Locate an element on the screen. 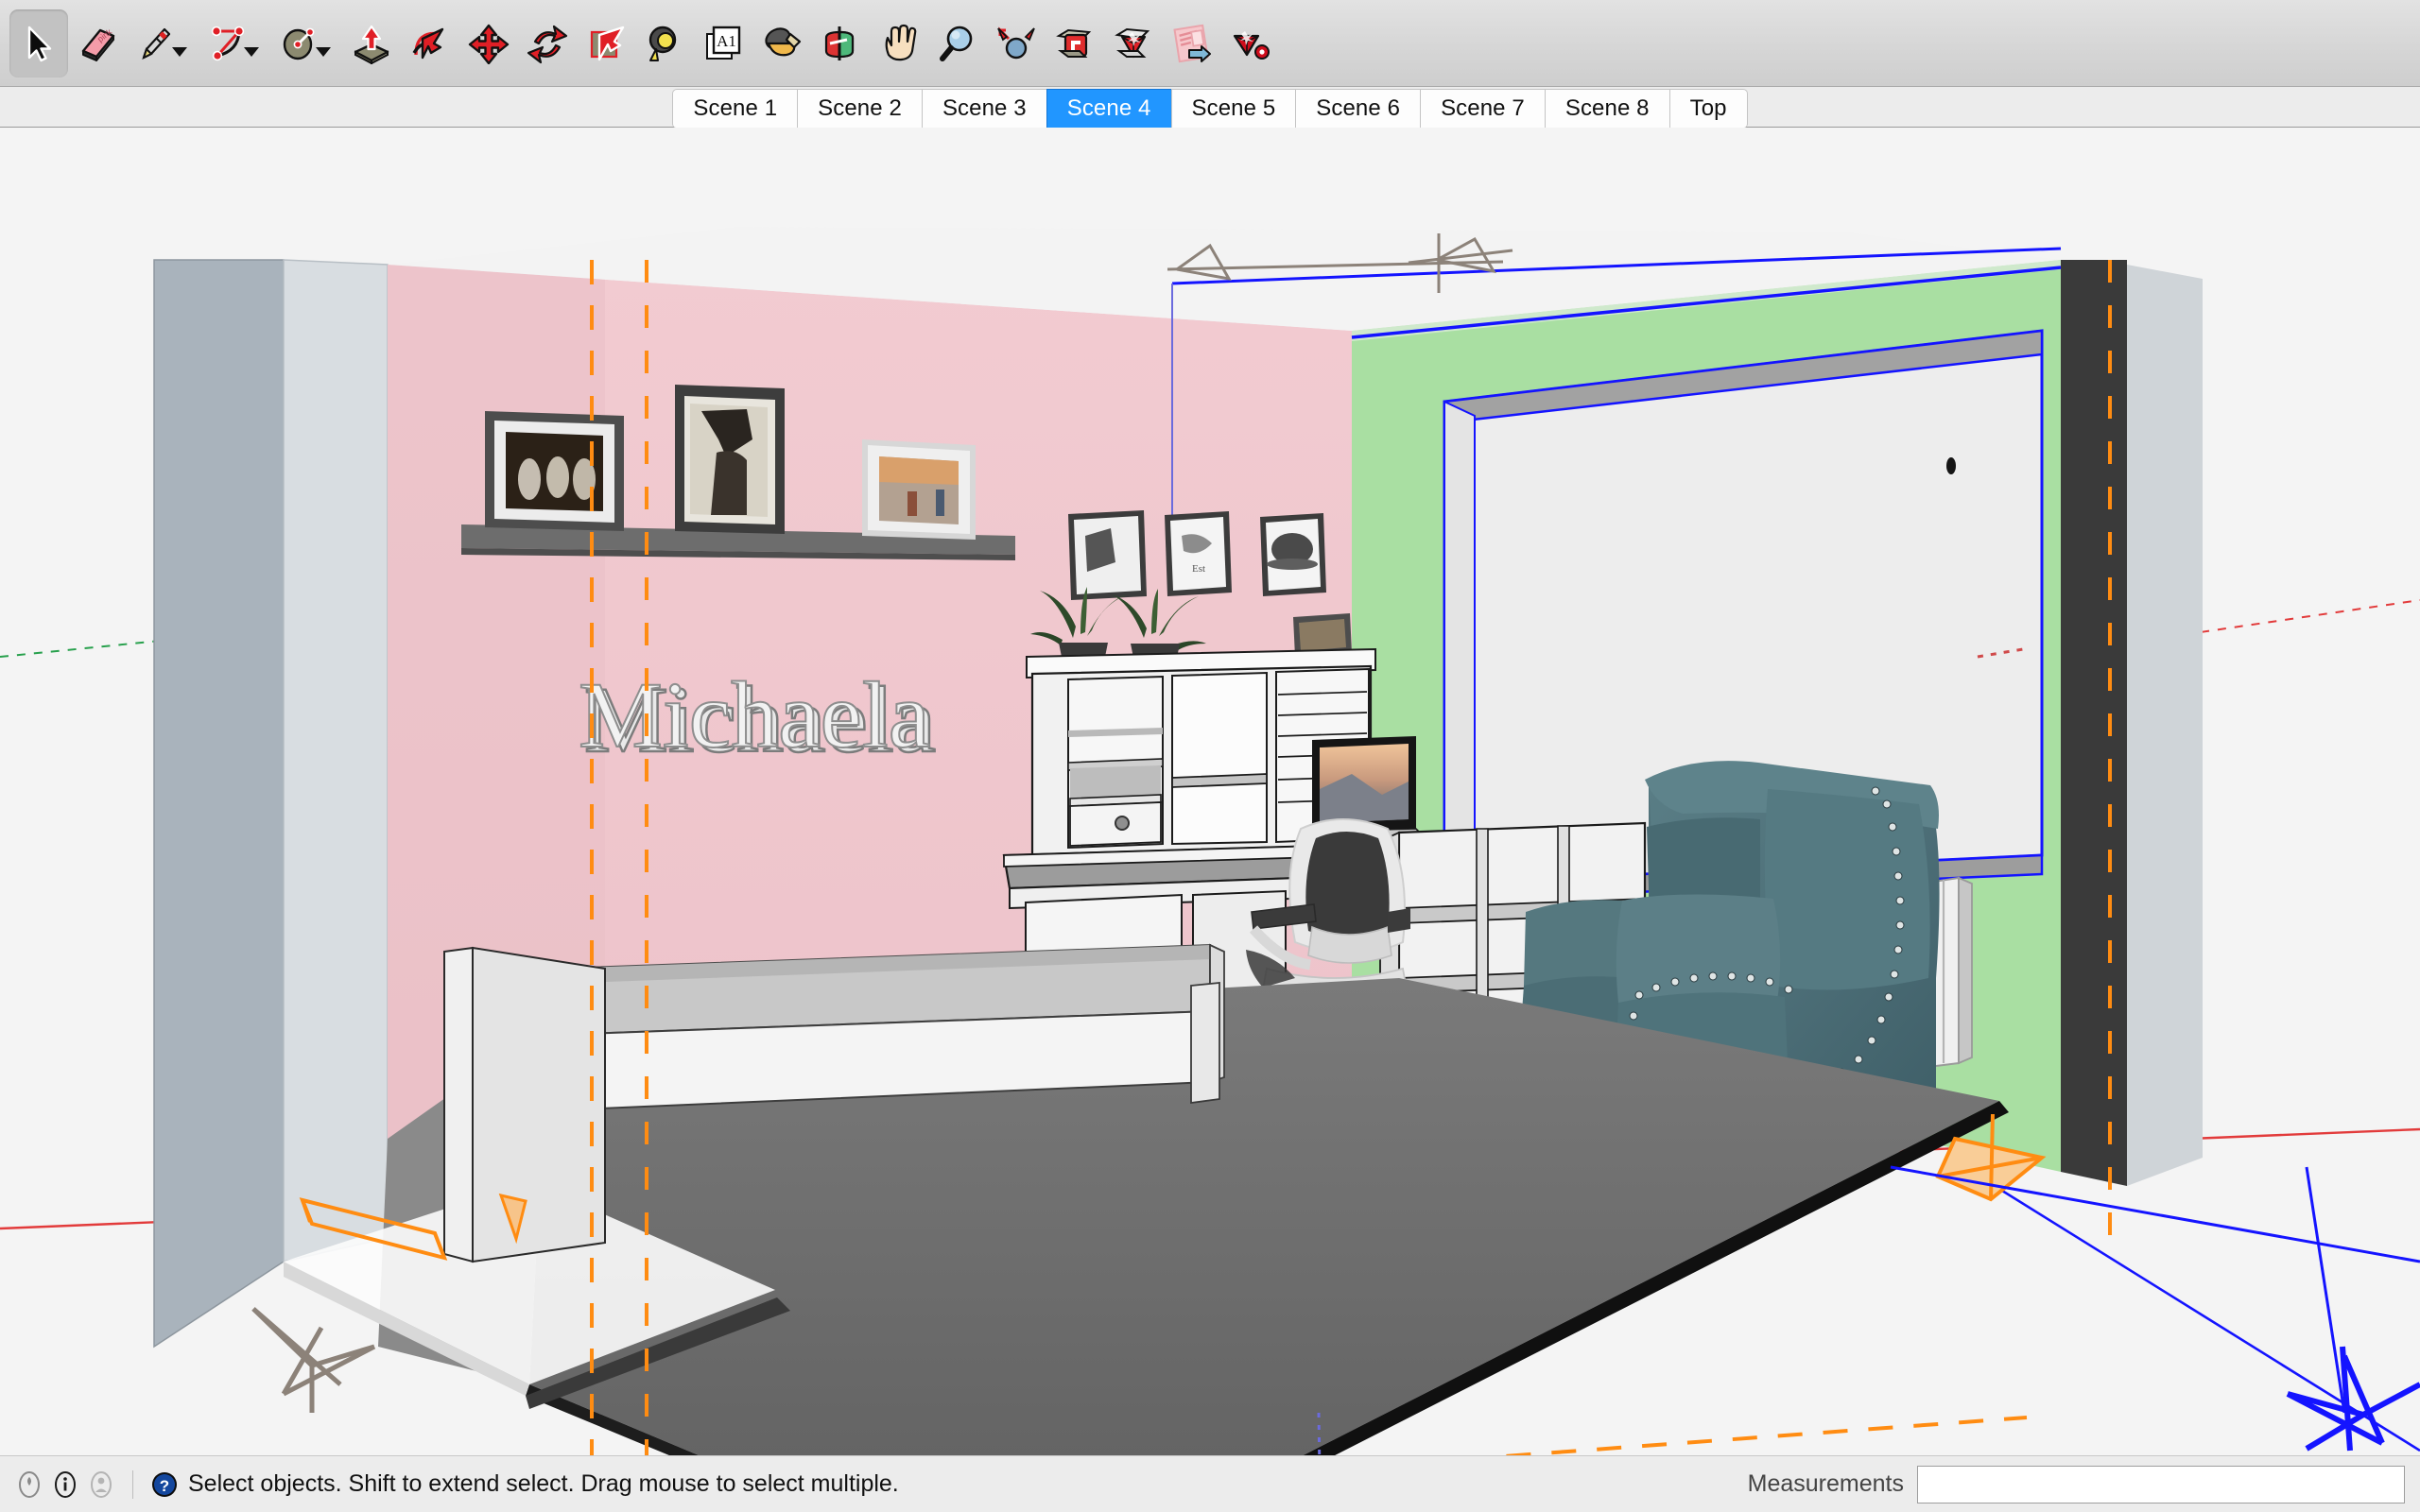  rotate-tool is located at coordinates (547, 43).